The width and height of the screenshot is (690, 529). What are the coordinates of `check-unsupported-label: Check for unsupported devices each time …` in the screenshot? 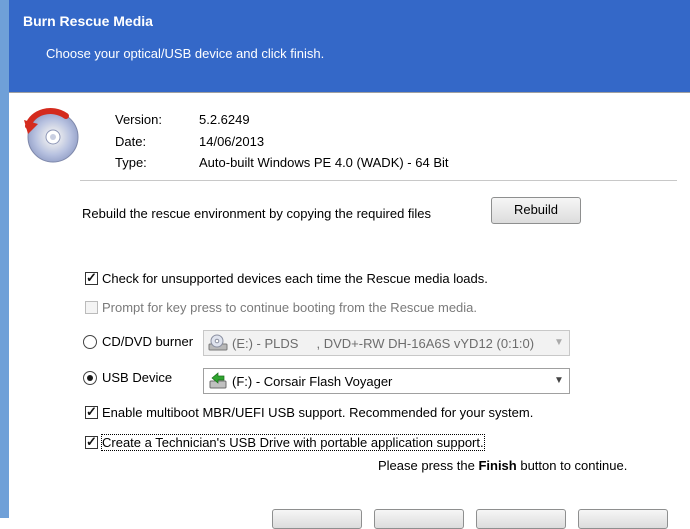 It's located at (295, 278).